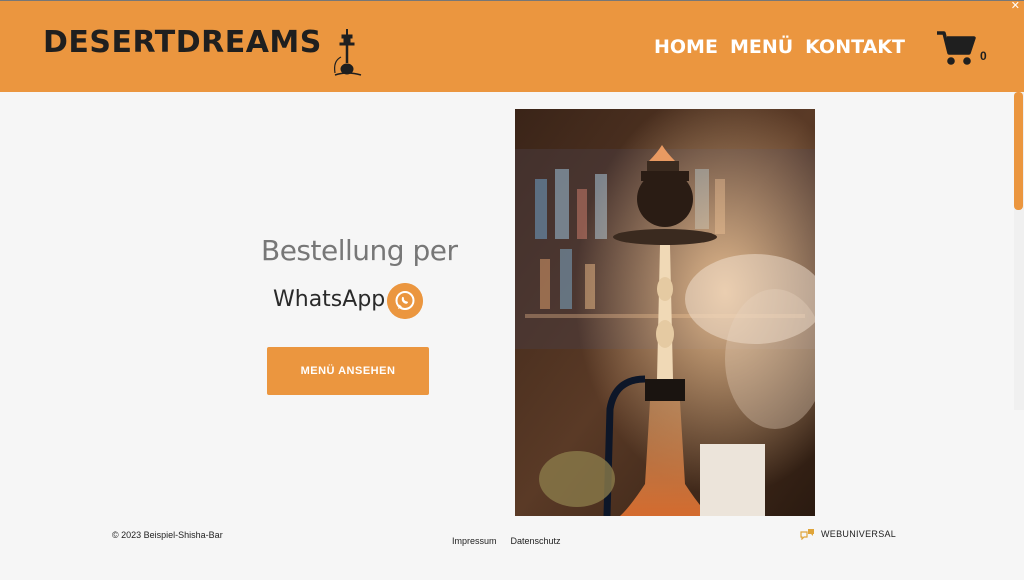  Describe the element at coordinates (536, 541) in the screenshot. I see `footer-link-datenschutz: Datenschutz` at that location.